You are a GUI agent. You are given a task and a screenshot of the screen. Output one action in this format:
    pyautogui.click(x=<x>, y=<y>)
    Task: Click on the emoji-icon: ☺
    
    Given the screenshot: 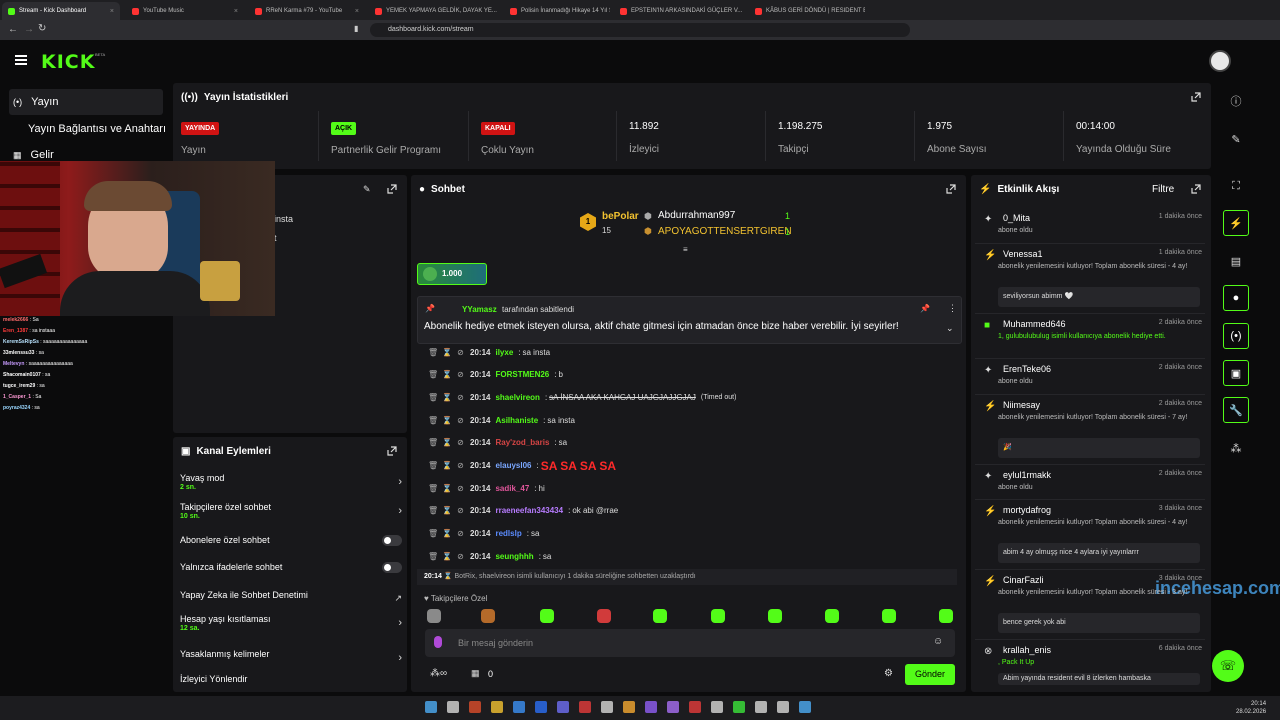 What is the action you would take?
    pyautogui.click(x=938, y=641)
    